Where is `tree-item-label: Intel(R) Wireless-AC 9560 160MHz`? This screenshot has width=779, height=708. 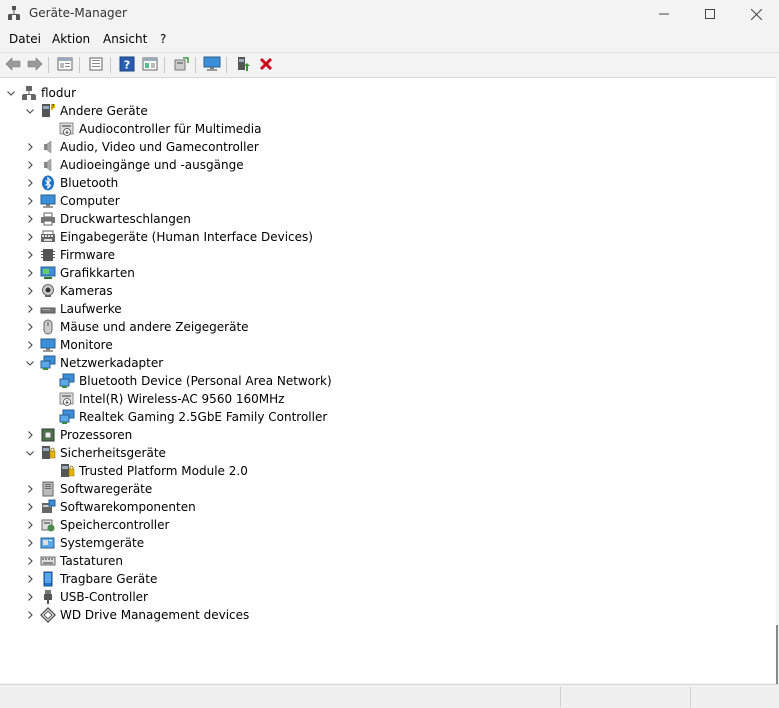 tree-item-label: Intel(R) Wireless-AC 9560 160MHz is located at coordinates (182, 399).